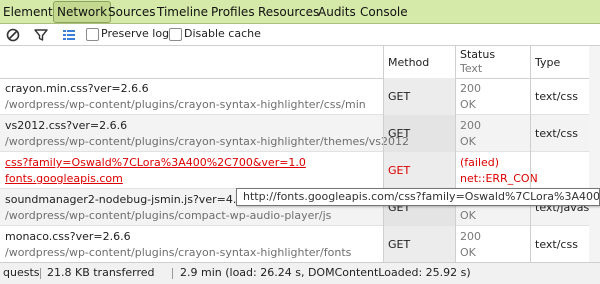  I want to click on tab-console: Console, so click(384, 12).